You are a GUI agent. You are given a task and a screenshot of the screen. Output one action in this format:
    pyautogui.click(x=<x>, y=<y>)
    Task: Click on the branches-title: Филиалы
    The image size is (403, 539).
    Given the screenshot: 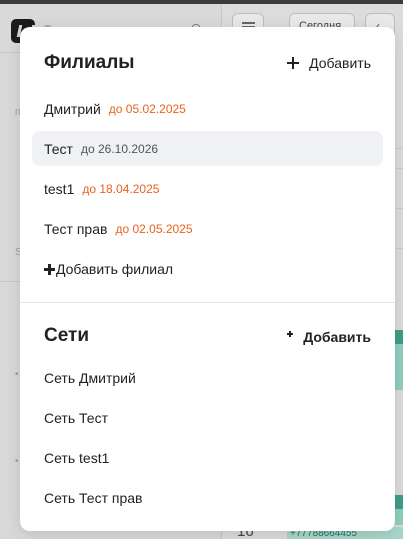 What is the action you would take?
    pyautogui.click(x=89, y=62)
    